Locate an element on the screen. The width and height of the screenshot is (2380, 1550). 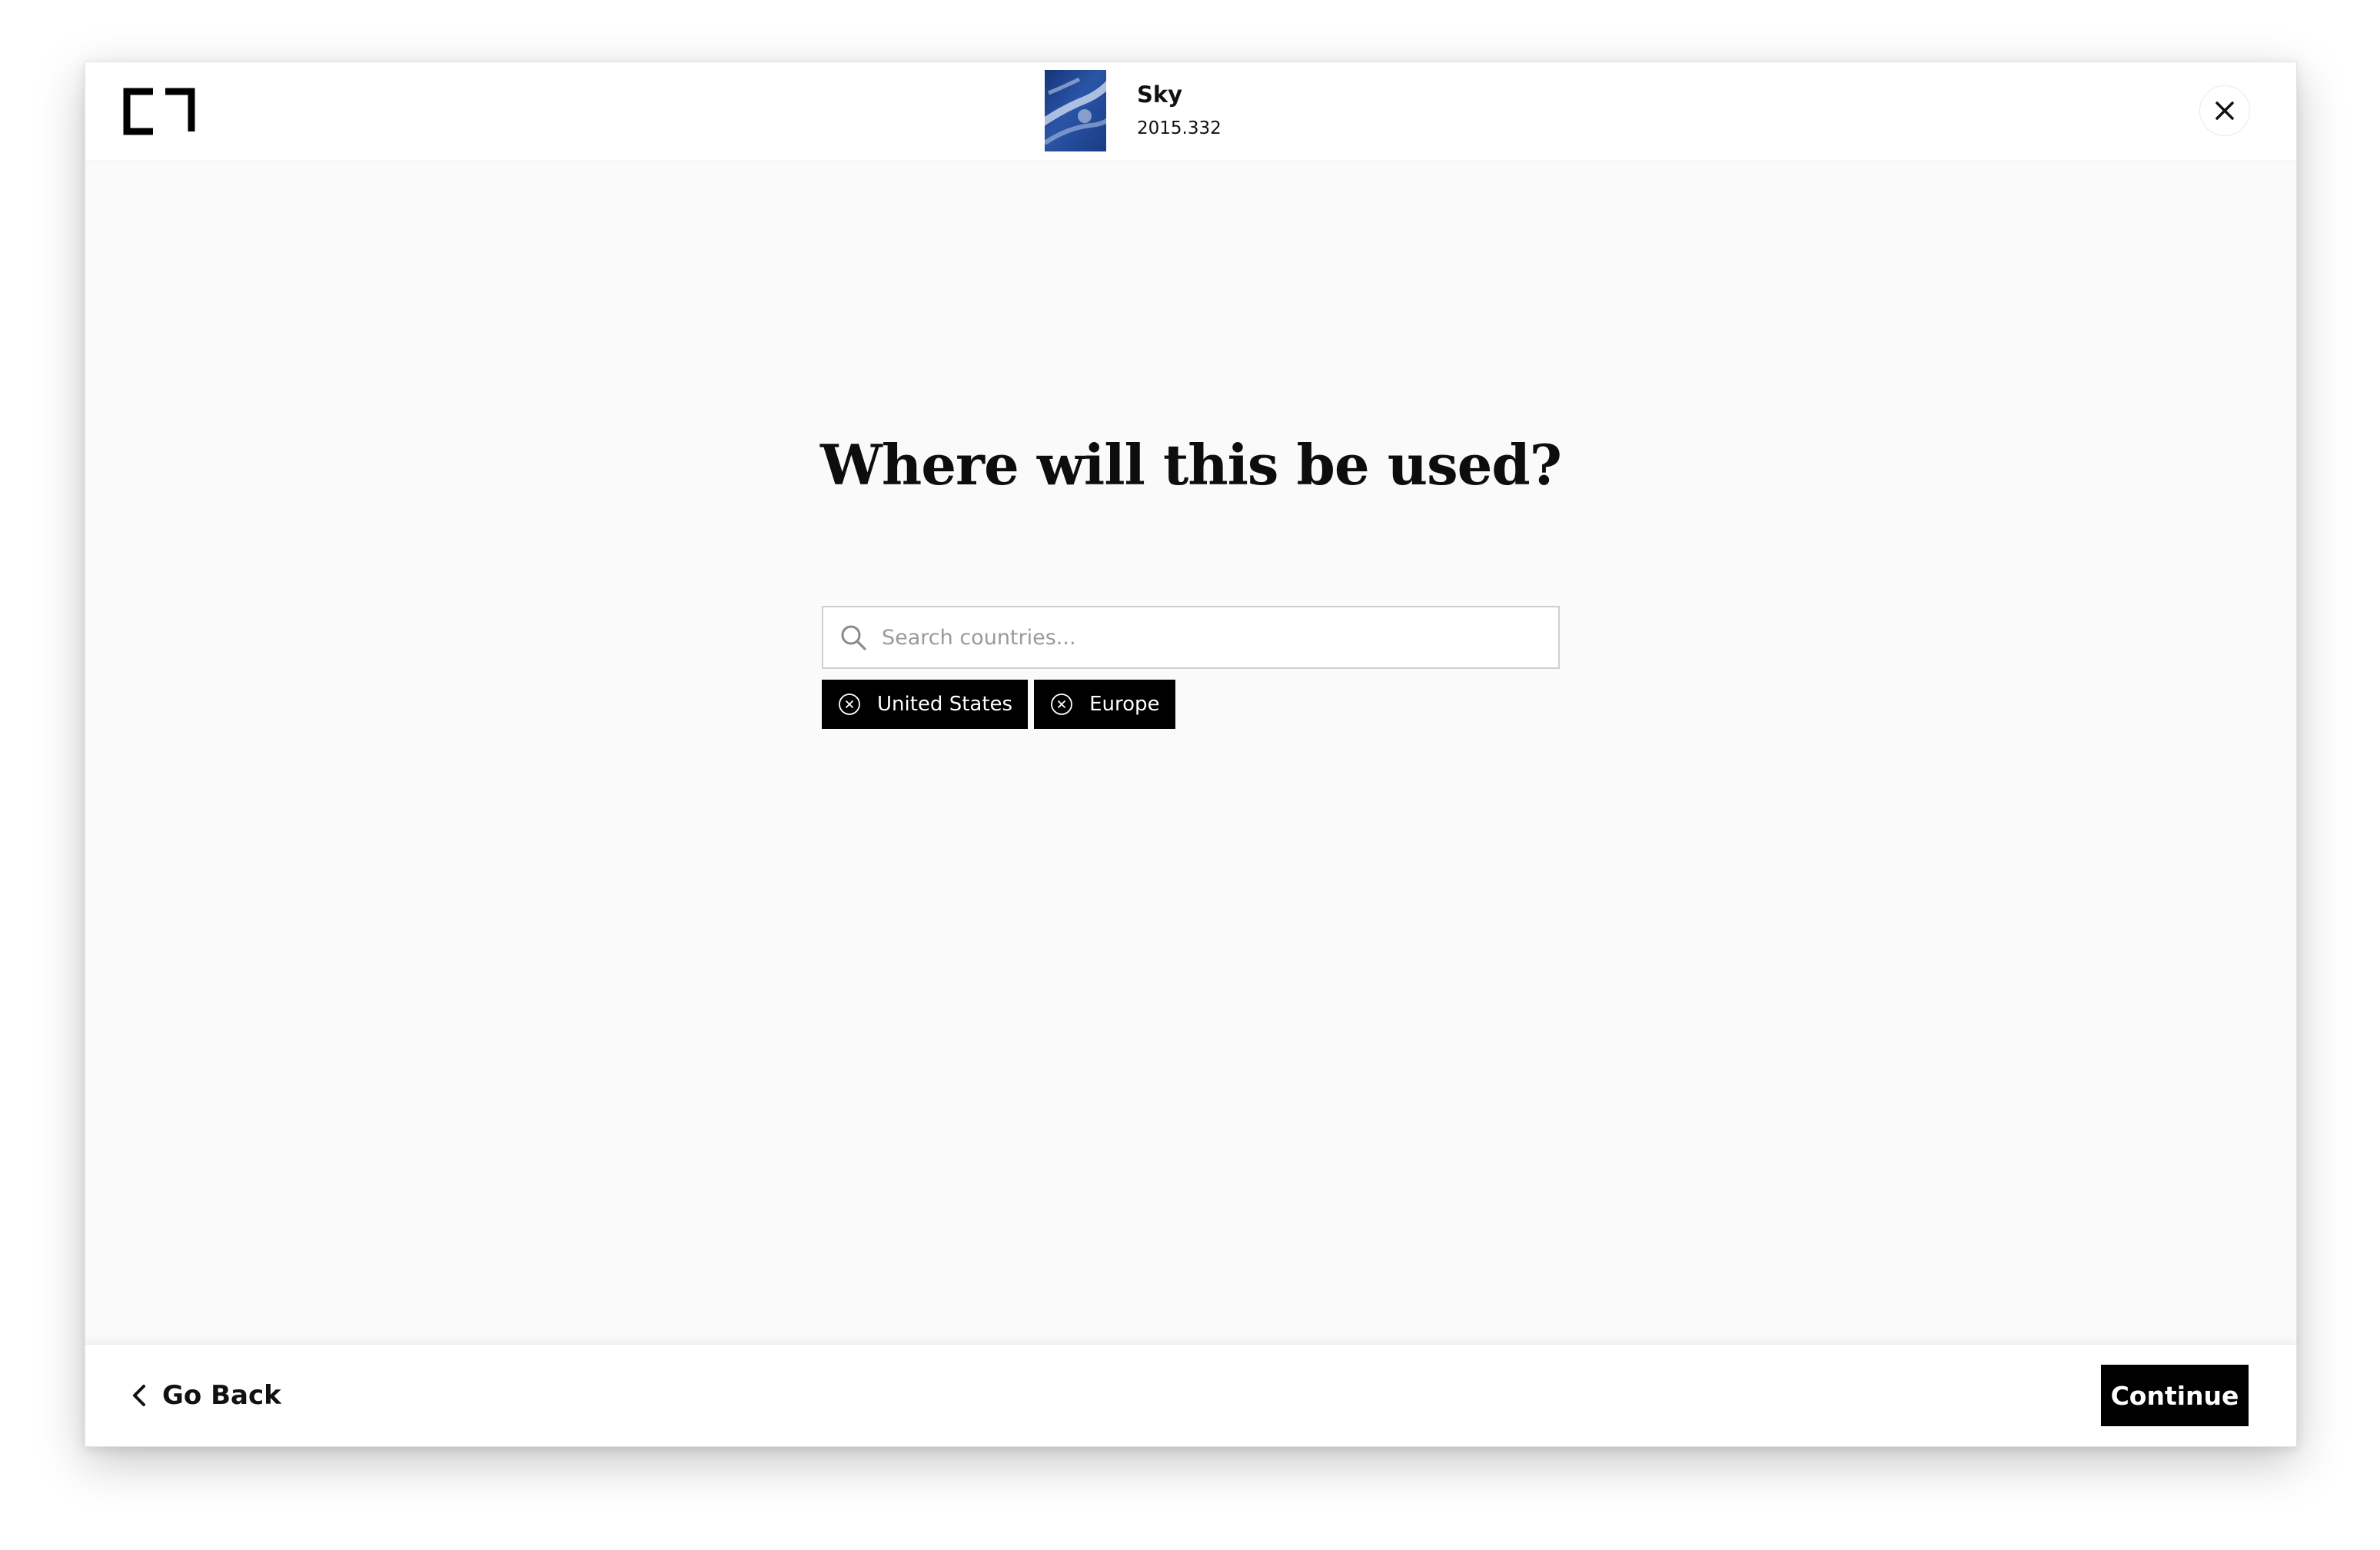
sky-thumbnail is located at coordinates (1075, 110).